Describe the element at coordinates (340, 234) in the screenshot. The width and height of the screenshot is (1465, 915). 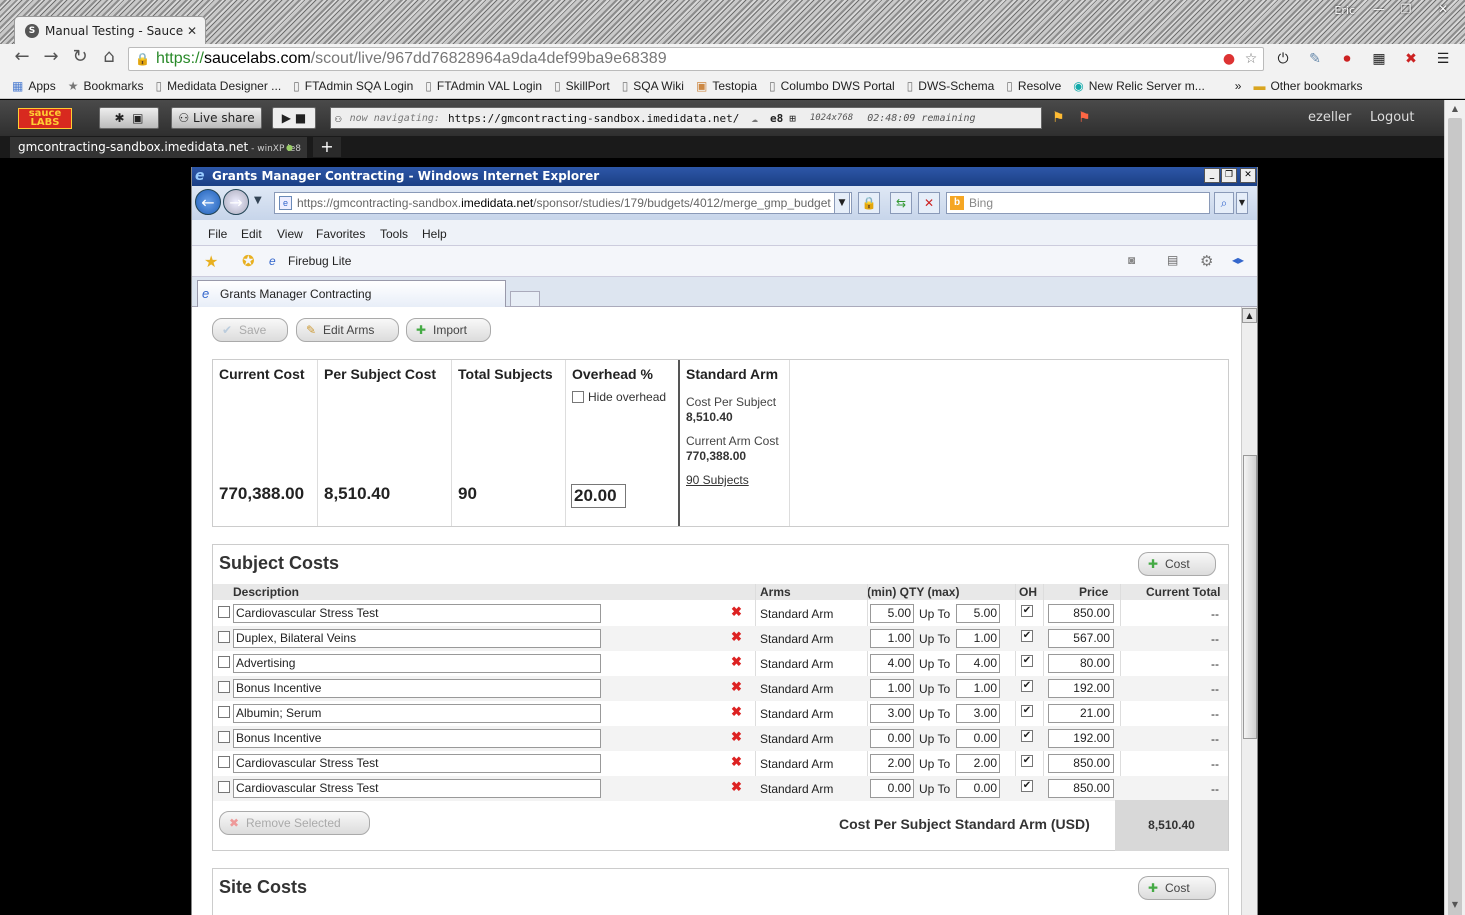
I see `menu-favorites: Favorites` at that location.